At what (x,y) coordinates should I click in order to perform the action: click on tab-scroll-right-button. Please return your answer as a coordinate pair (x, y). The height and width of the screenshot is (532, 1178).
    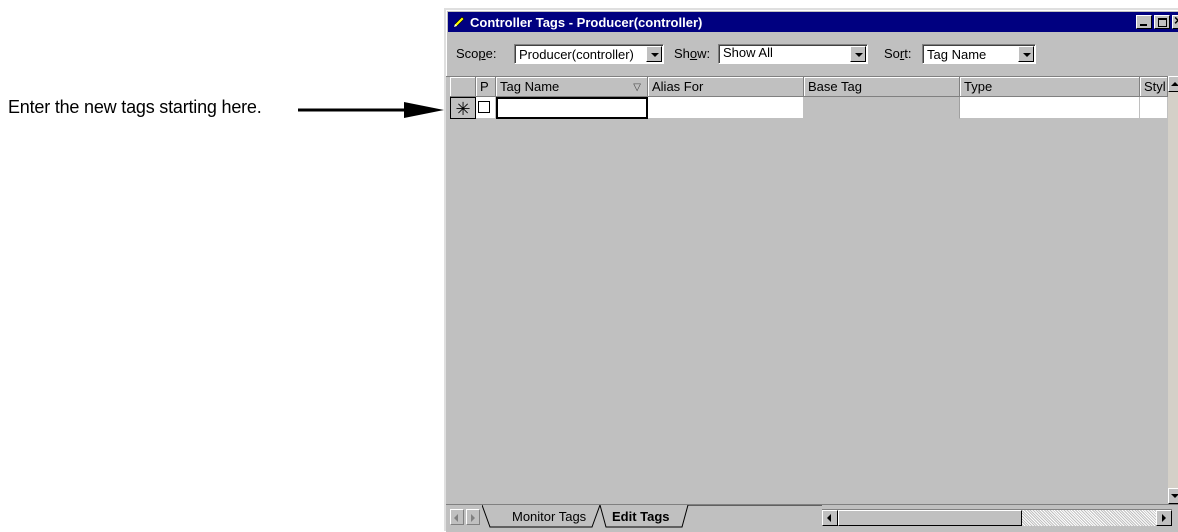
    Looking at the image, I should click on (473, 517).